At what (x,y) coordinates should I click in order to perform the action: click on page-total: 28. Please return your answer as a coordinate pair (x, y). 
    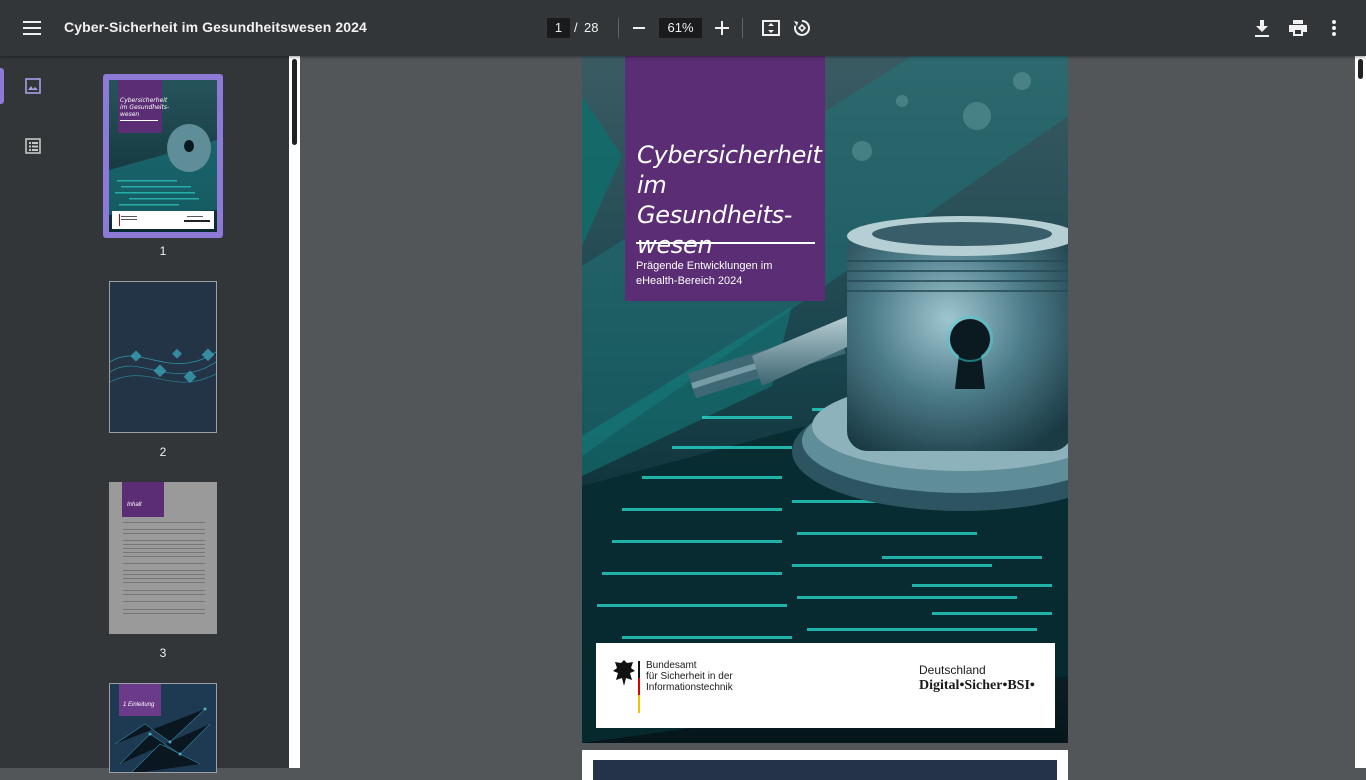
    Looking at the image, I should click on (591, 27).